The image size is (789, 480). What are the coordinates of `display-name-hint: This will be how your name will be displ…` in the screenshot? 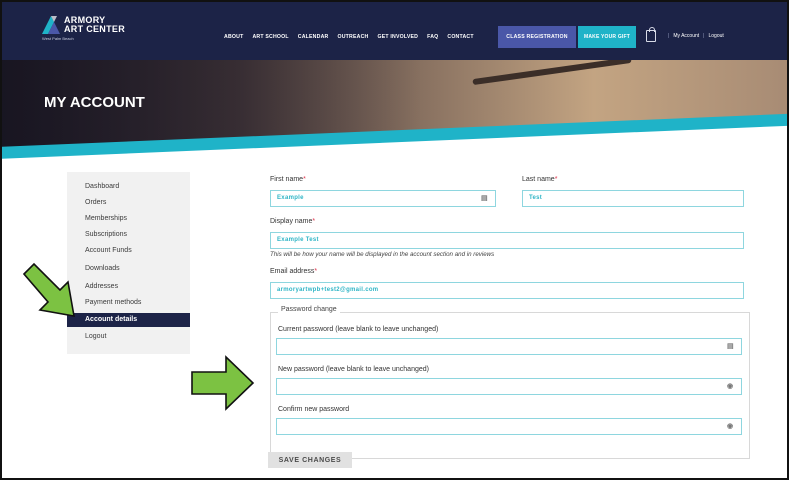 It's located at (382, 254).